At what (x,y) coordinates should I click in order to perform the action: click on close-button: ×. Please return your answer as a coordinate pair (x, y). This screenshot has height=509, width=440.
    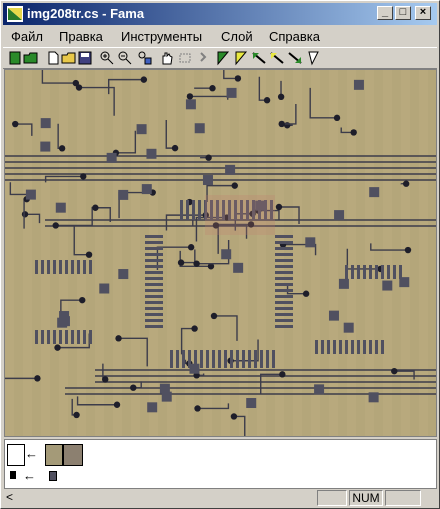
    Looking at the image, I should click on (423, 13).